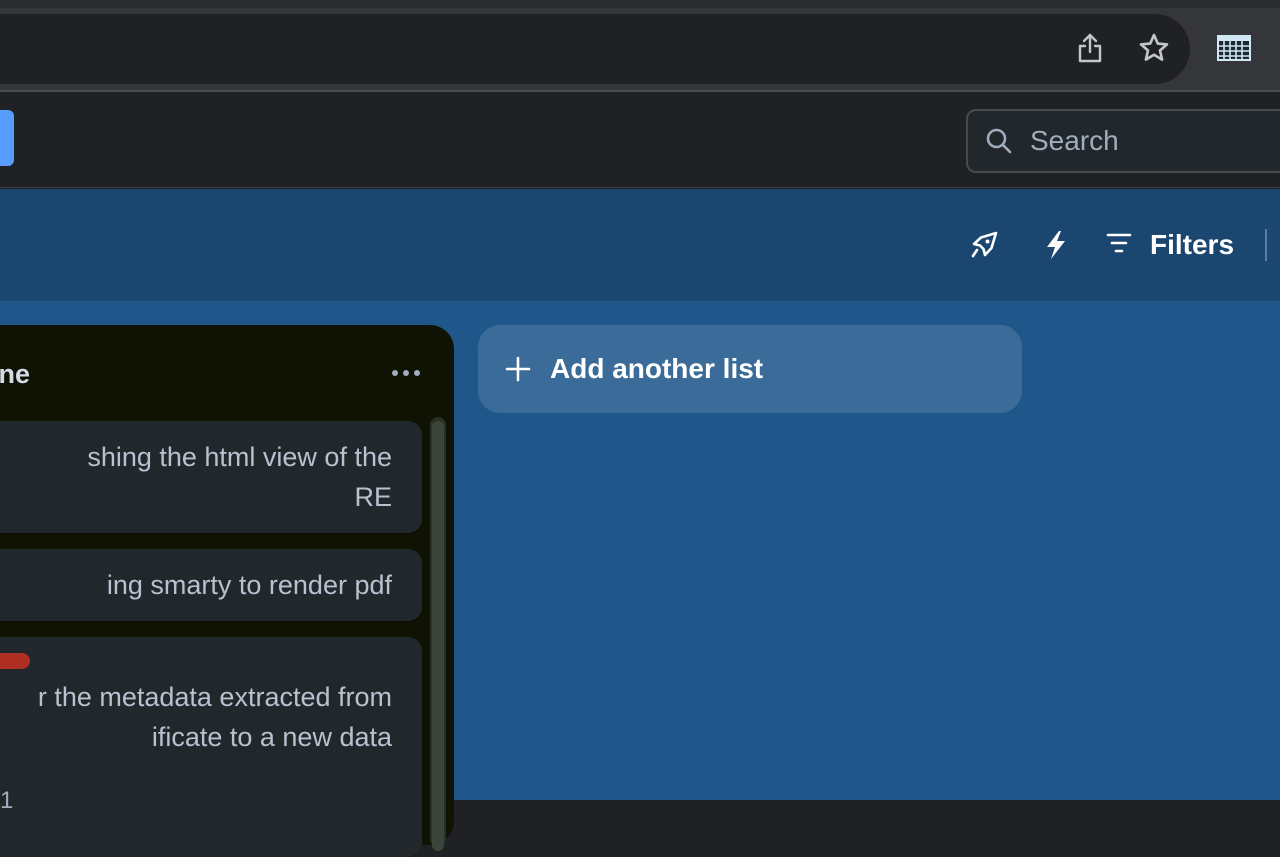 This screenshot has width=1280, height=857. What do you see at coordinates (7, 800) in the screenshot?
I see `card-badge: 1` at bounding box center [7, 800].